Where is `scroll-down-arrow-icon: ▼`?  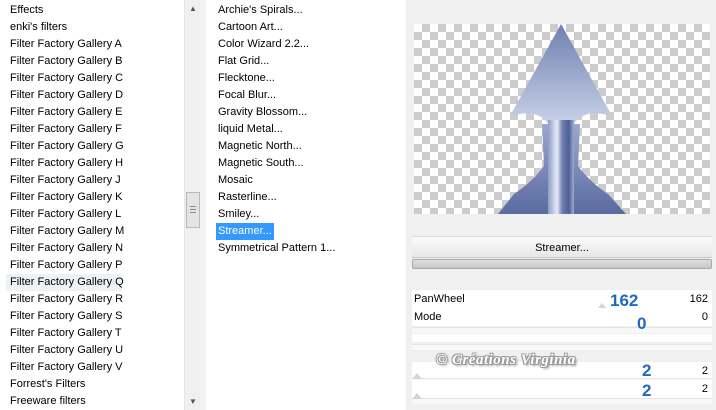
scroll-down-arrow-icon: ▼ is located at coordinates (193, 401).